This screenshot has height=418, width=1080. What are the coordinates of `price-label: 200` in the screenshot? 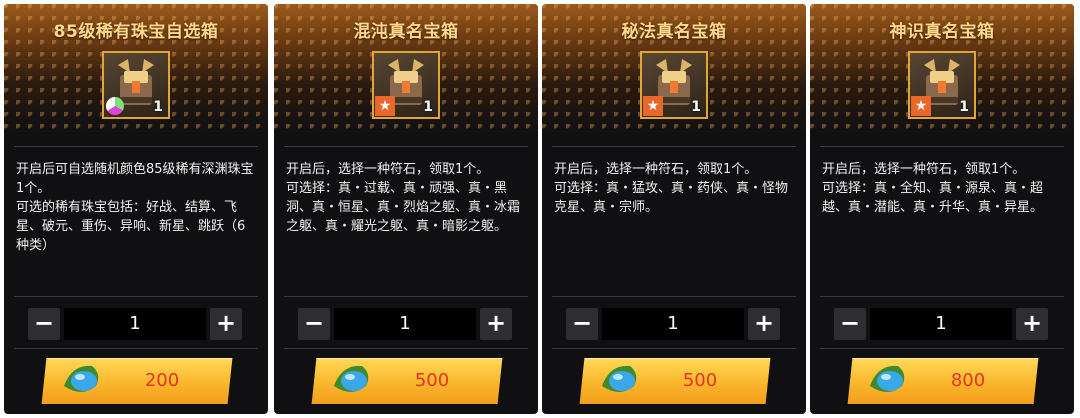 It's located at (162, 380).